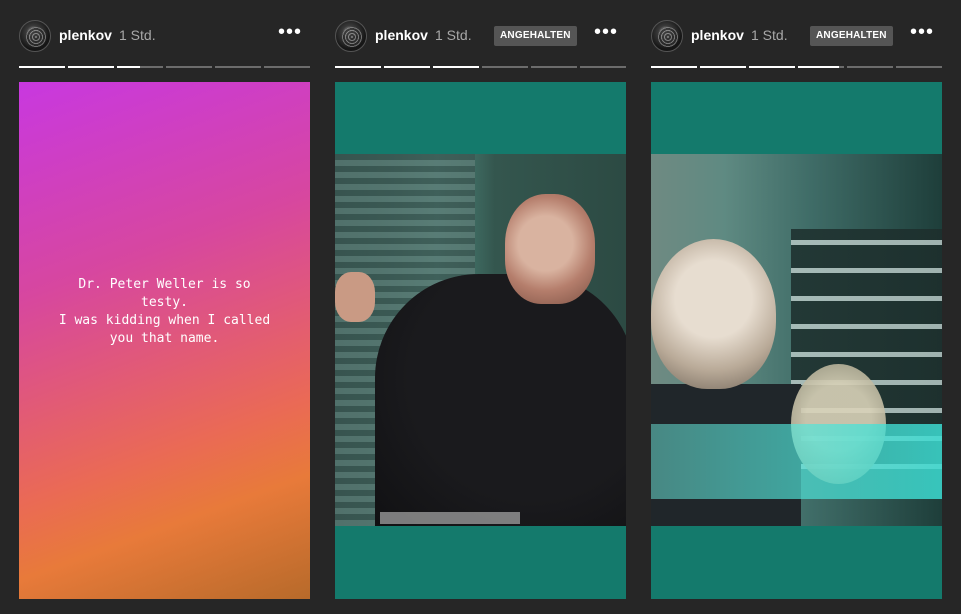  I want to click on video-player-controls, so click(450, 518).